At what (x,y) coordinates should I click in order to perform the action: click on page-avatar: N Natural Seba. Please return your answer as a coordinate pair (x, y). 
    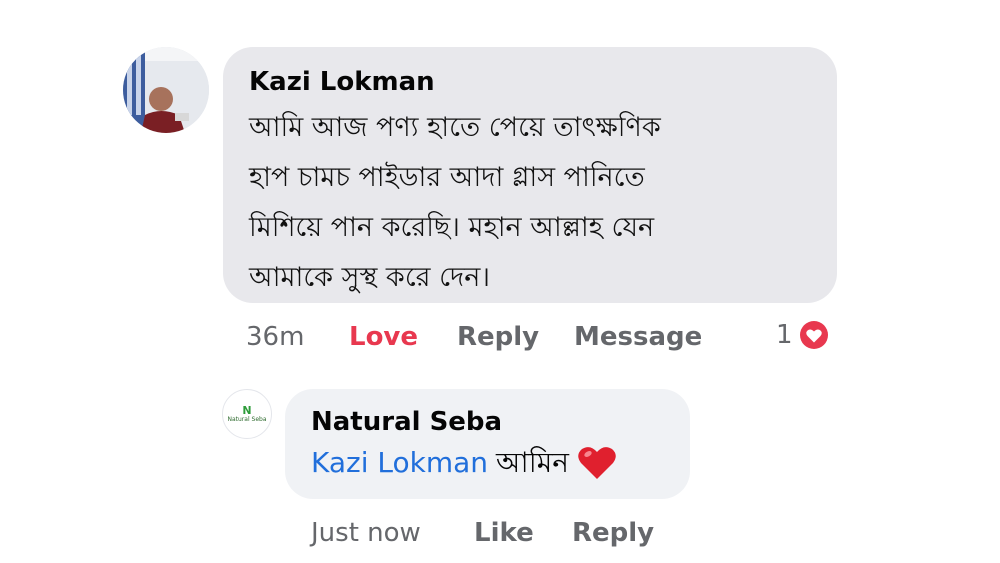
    Looking at the image, I should click on (247, 414).